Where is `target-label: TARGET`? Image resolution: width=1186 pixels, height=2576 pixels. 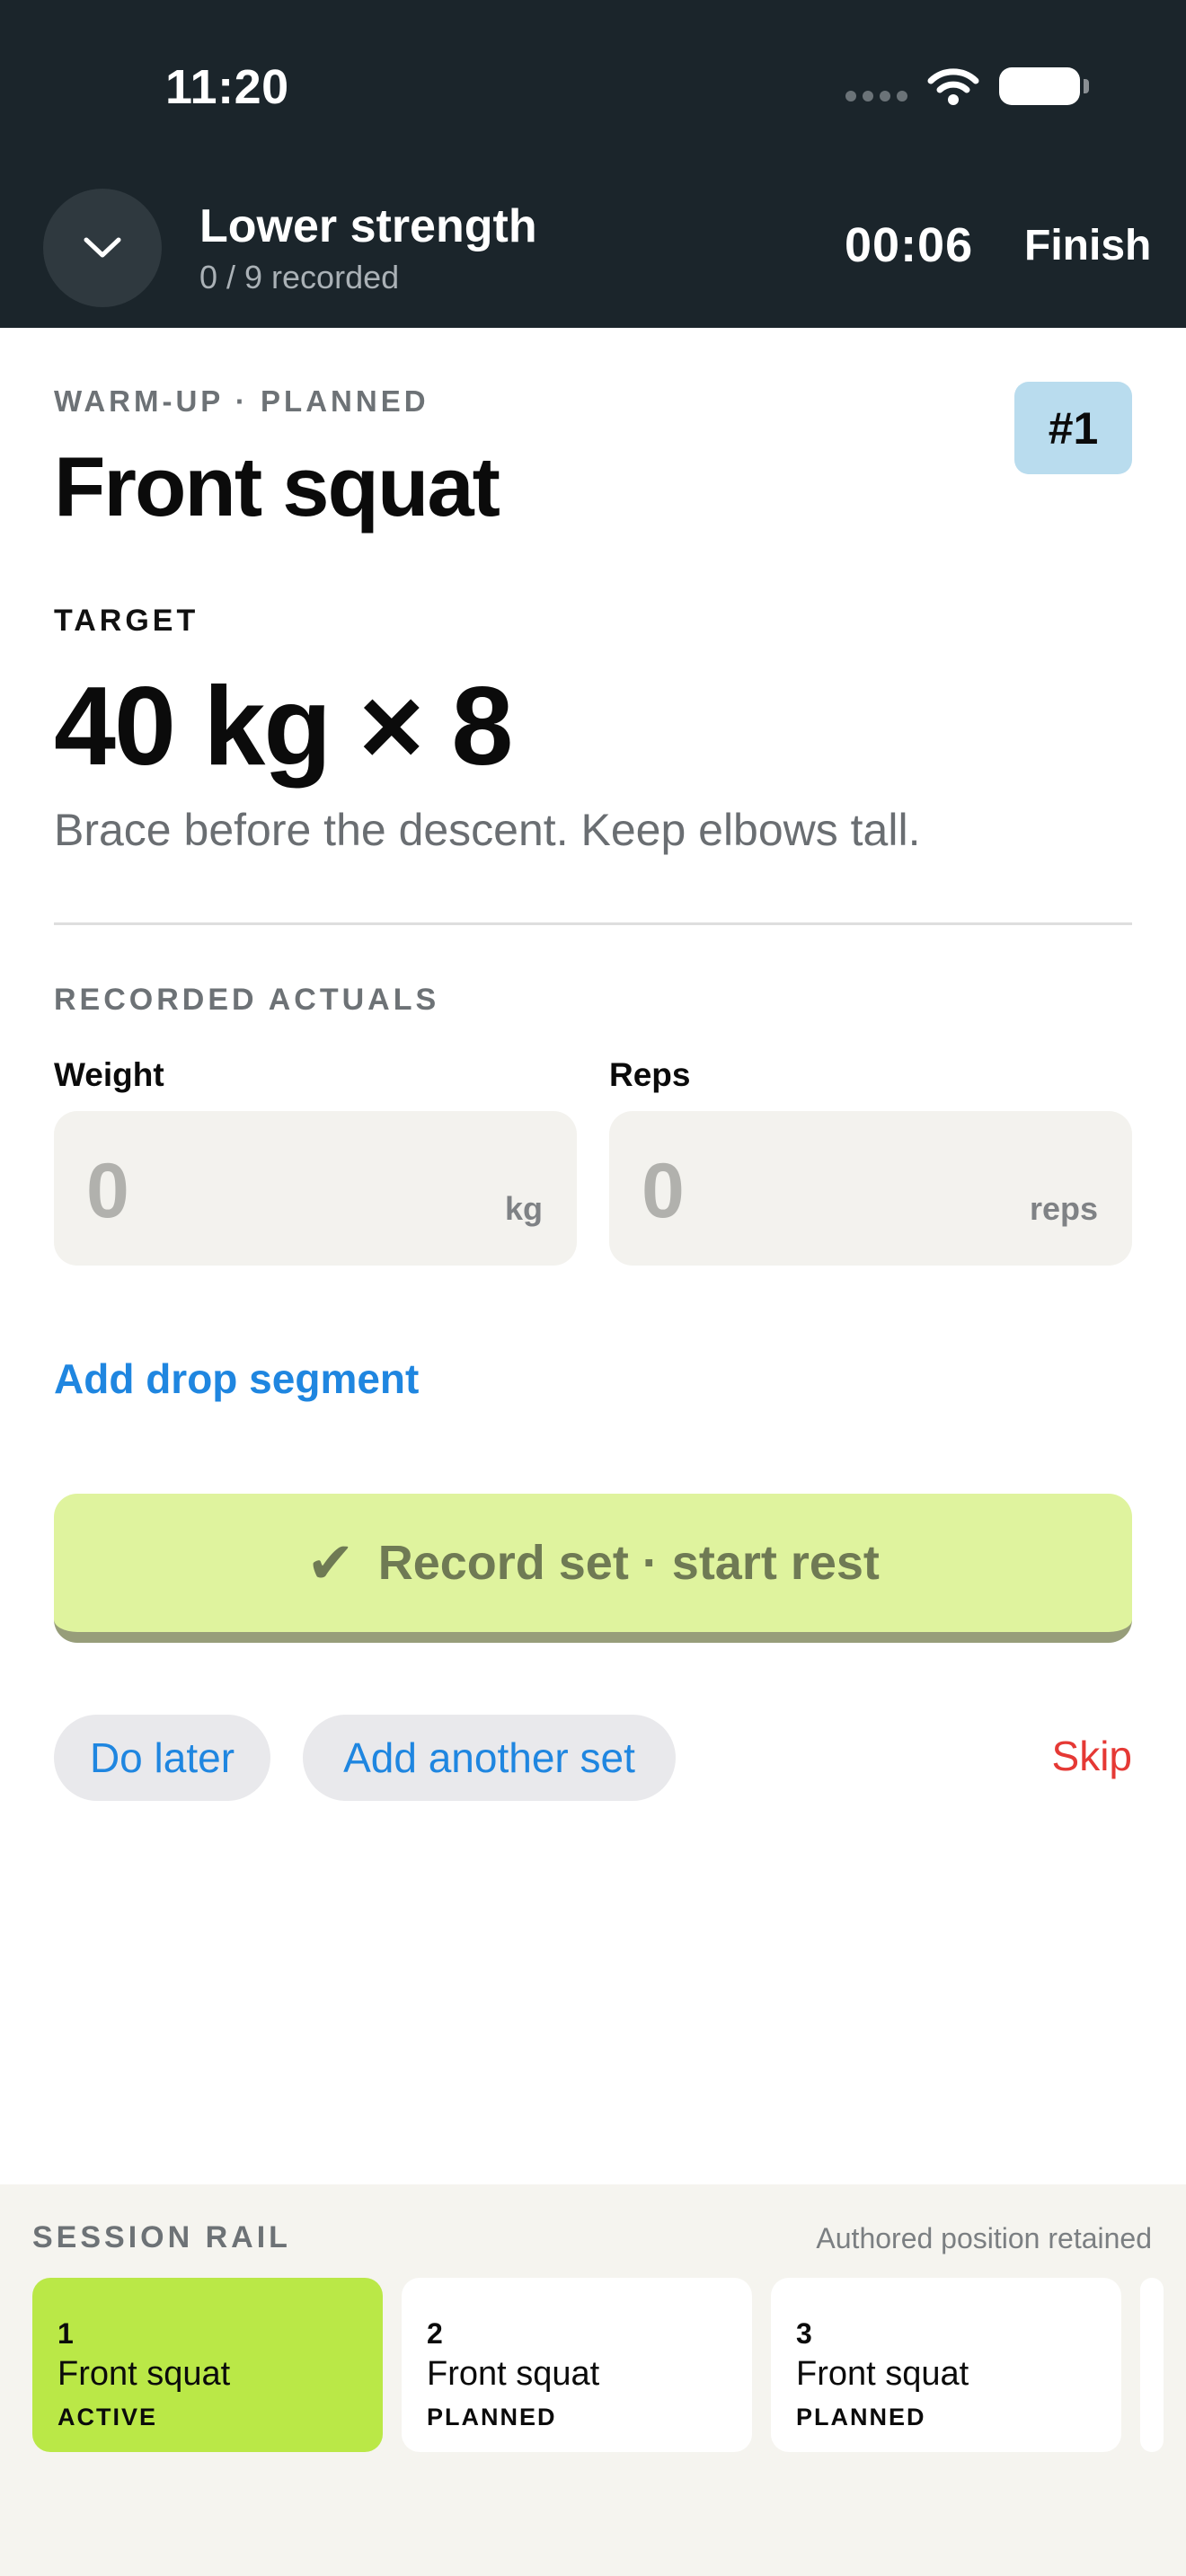
target-label: TARGET is located at coordinates (126, 621).